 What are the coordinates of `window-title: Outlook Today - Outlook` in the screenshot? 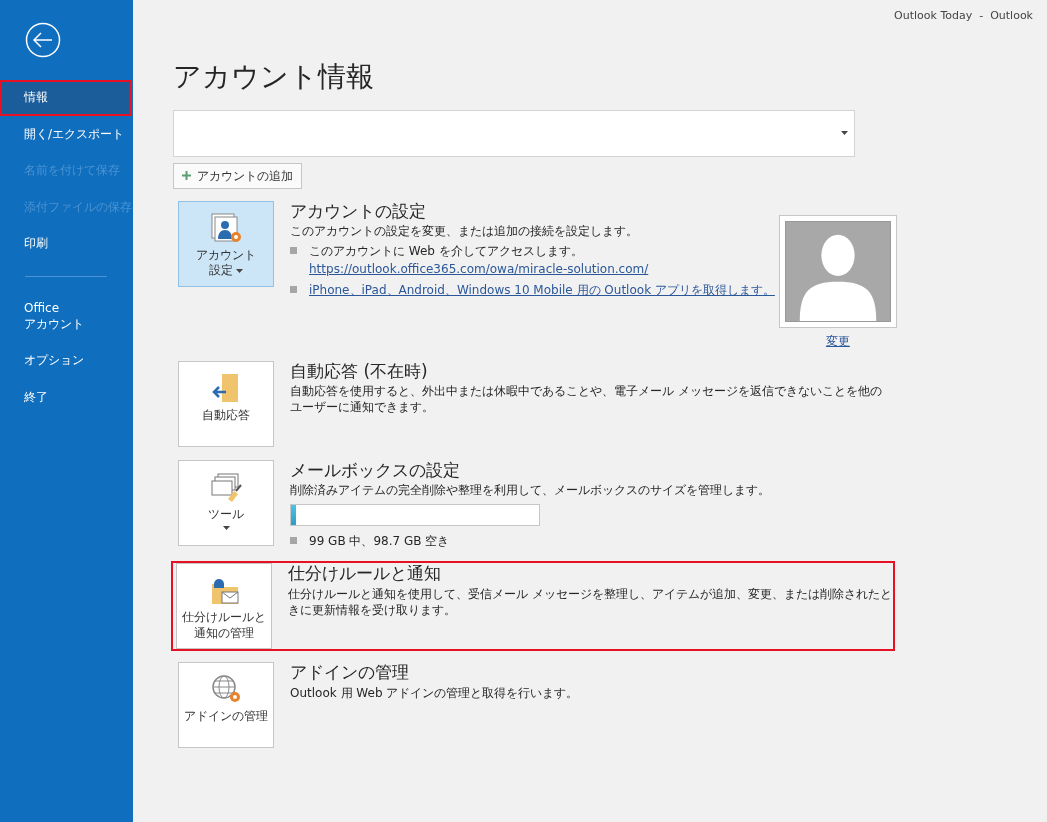 It's located at (963, 16).